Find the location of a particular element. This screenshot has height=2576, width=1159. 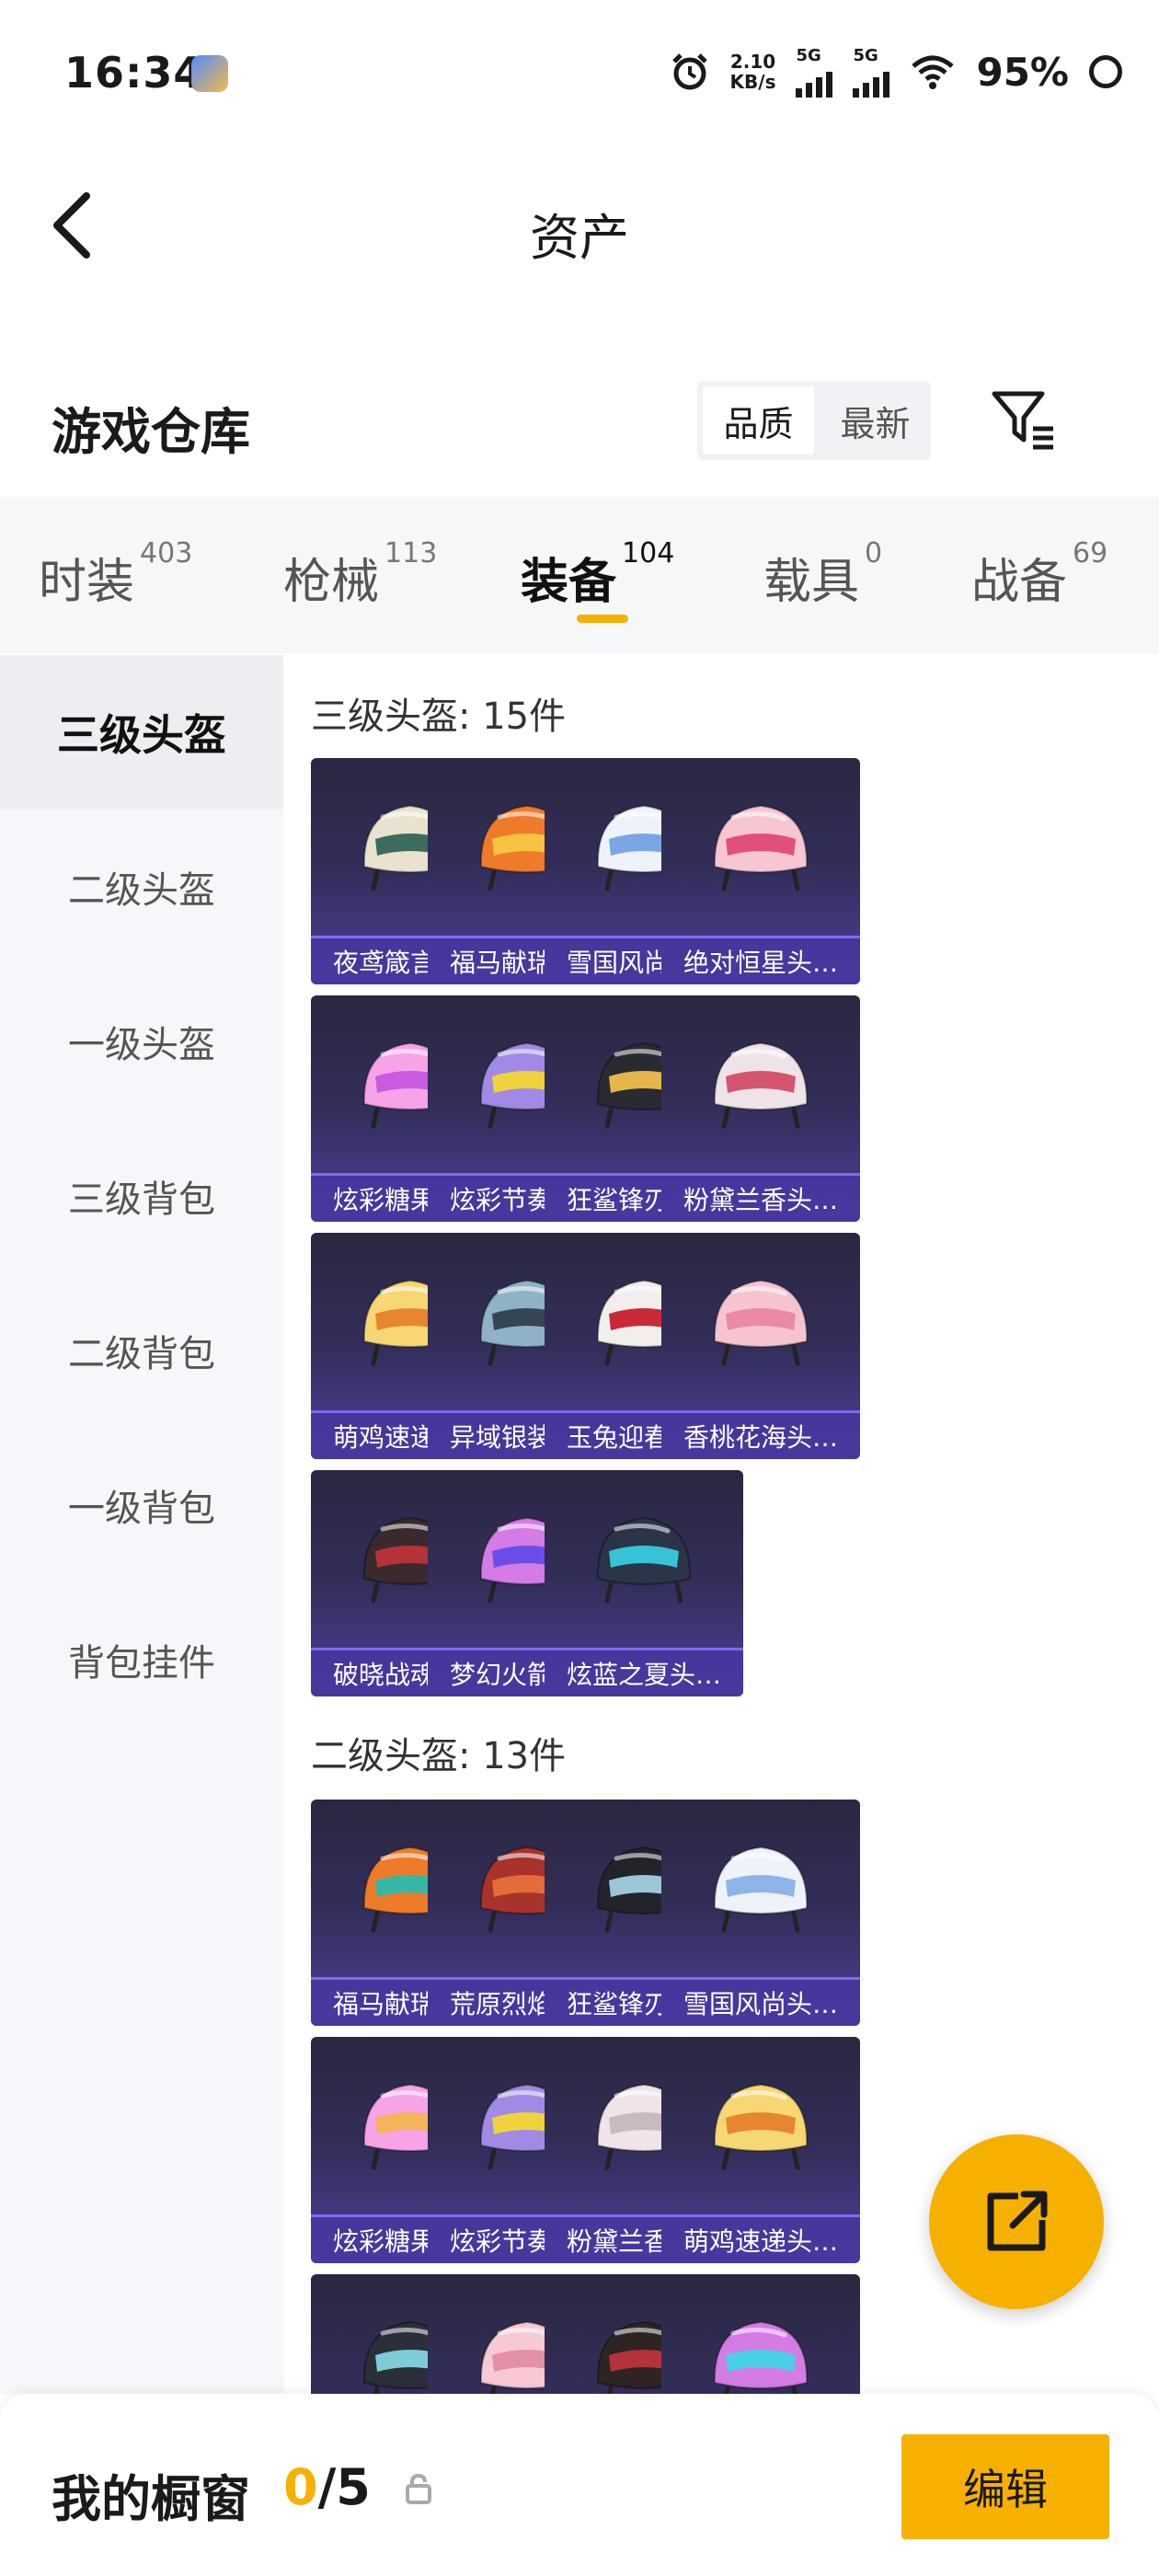

tab-equipment: 装备104 is located at coordinates (597, 574).